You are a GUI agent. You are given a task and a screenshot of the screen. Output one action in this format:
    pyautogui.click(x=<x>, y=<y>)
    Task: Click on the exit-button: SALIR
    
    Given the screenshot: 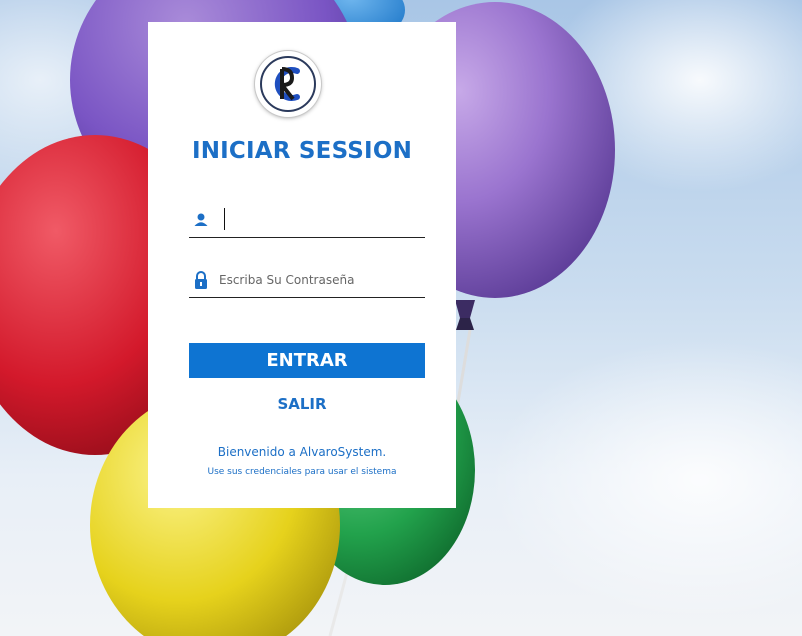 What is the action you would take?
    pyautogui.click(x=302, y=404)
    